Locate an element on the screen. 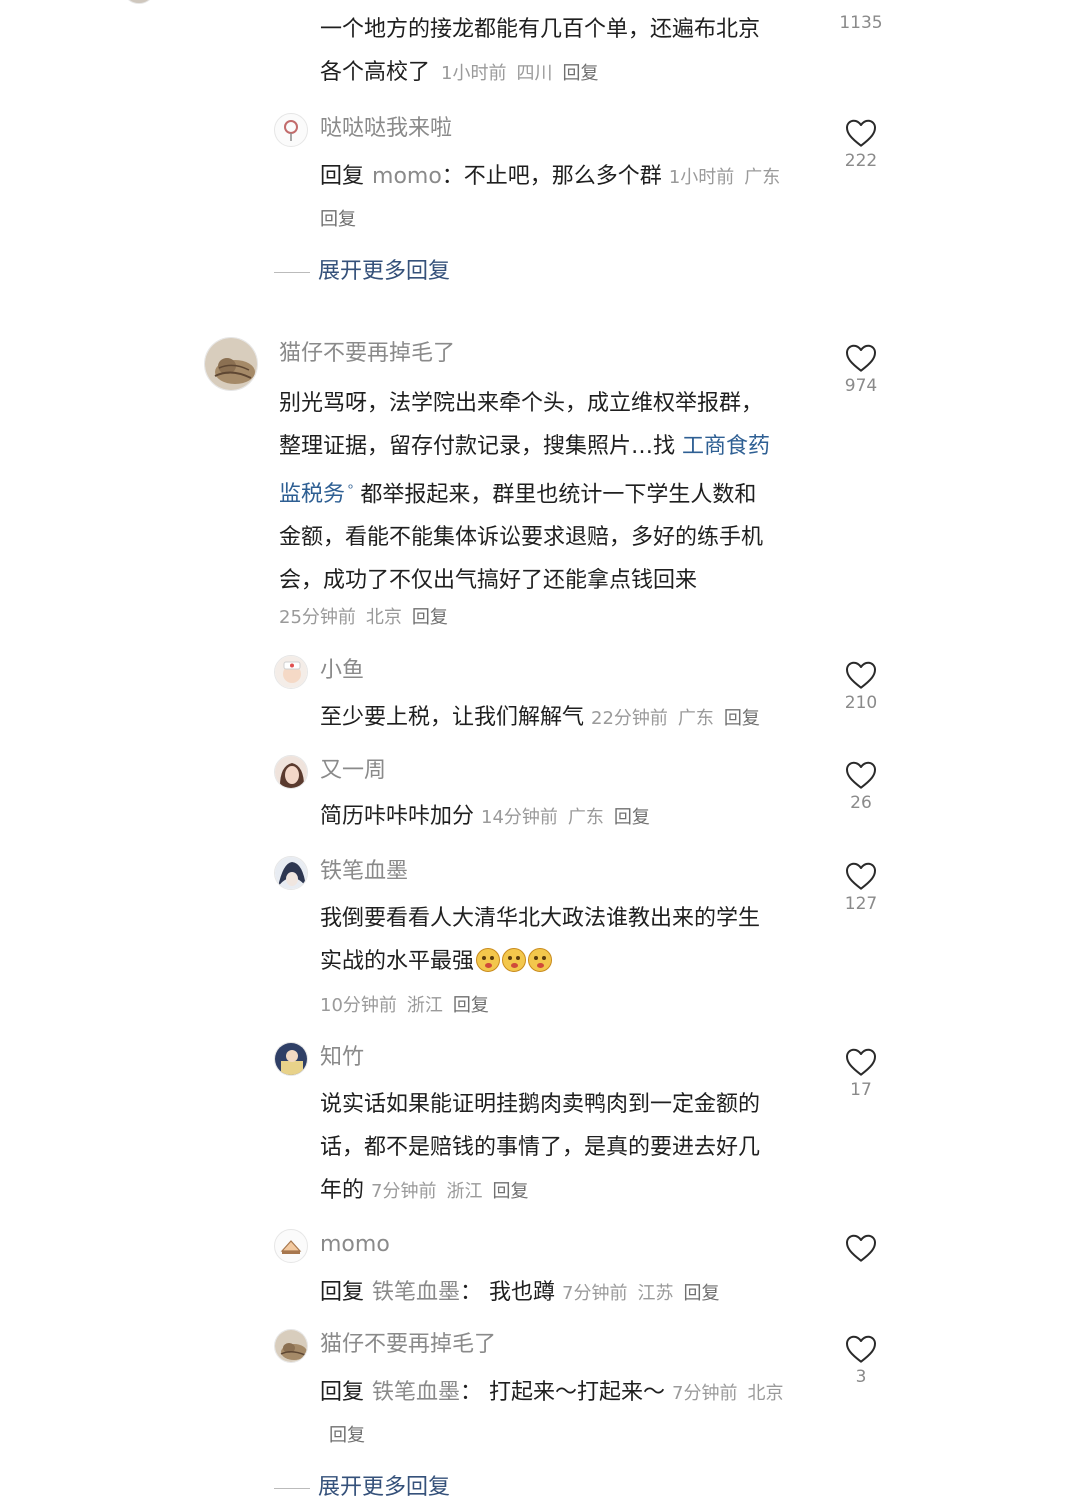 The width and height of the screenshot is (1080, 1510). like-button: 222 is located at coordinates (861, 145).